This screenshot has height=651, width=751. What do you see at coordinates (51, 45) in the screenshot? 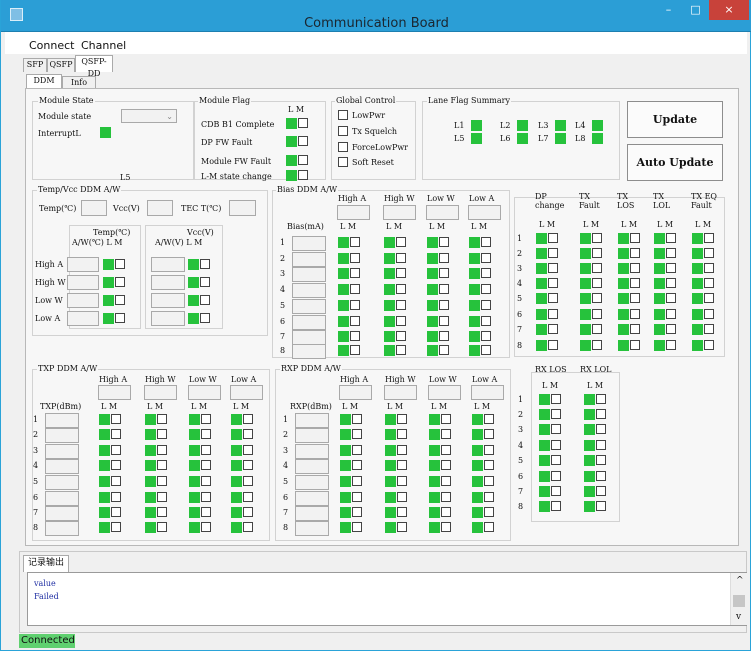
I see `menu-connect: Connect` at bounding box center [51, 45].